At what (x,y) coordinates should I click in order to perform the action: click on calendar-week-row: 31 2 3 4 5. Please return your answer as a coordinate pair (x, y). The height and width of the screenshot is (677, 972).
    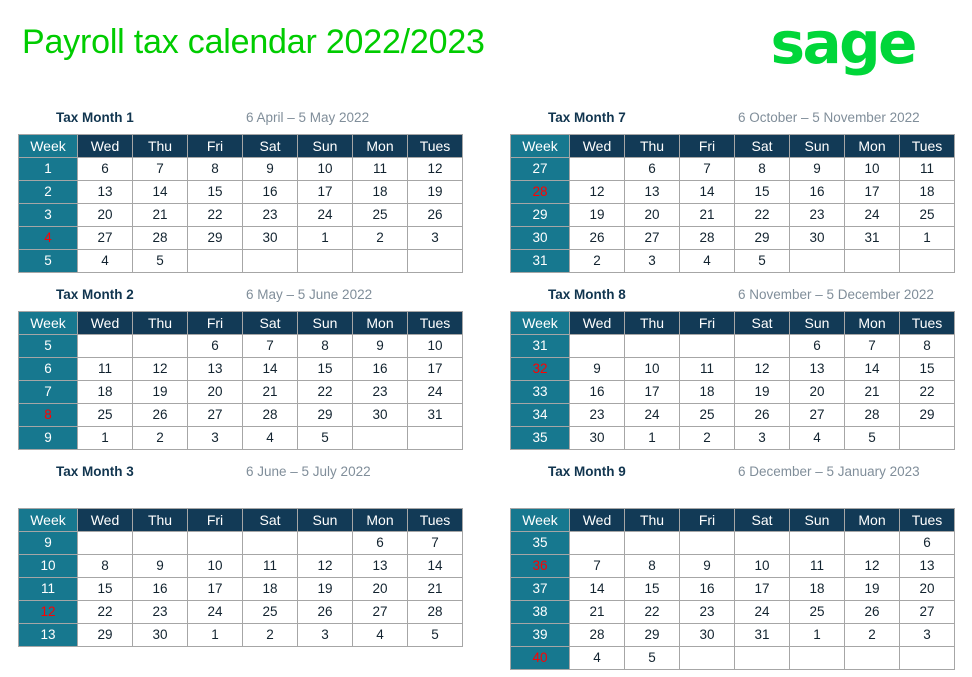
    Looking at the image, I should click on (732, 261).